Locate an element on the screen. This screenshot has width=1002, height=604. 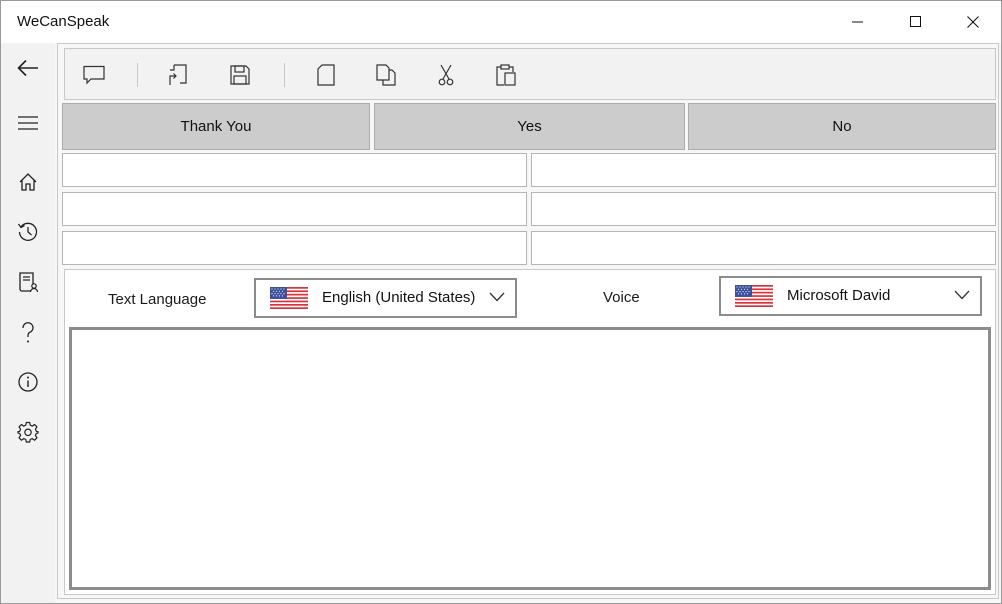
blank-page-icon is located at coordinates (326, 75).